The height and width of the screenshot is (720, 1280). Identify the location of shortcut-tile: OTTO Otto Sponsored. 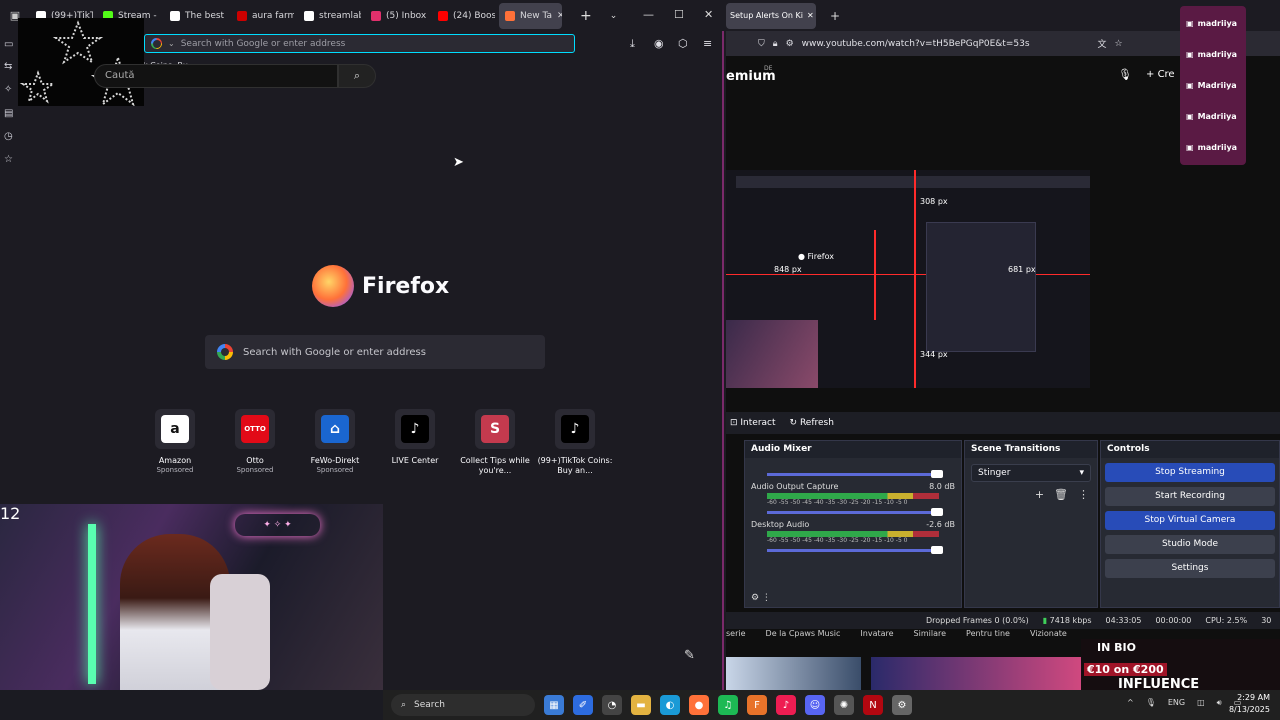
(255, 441).